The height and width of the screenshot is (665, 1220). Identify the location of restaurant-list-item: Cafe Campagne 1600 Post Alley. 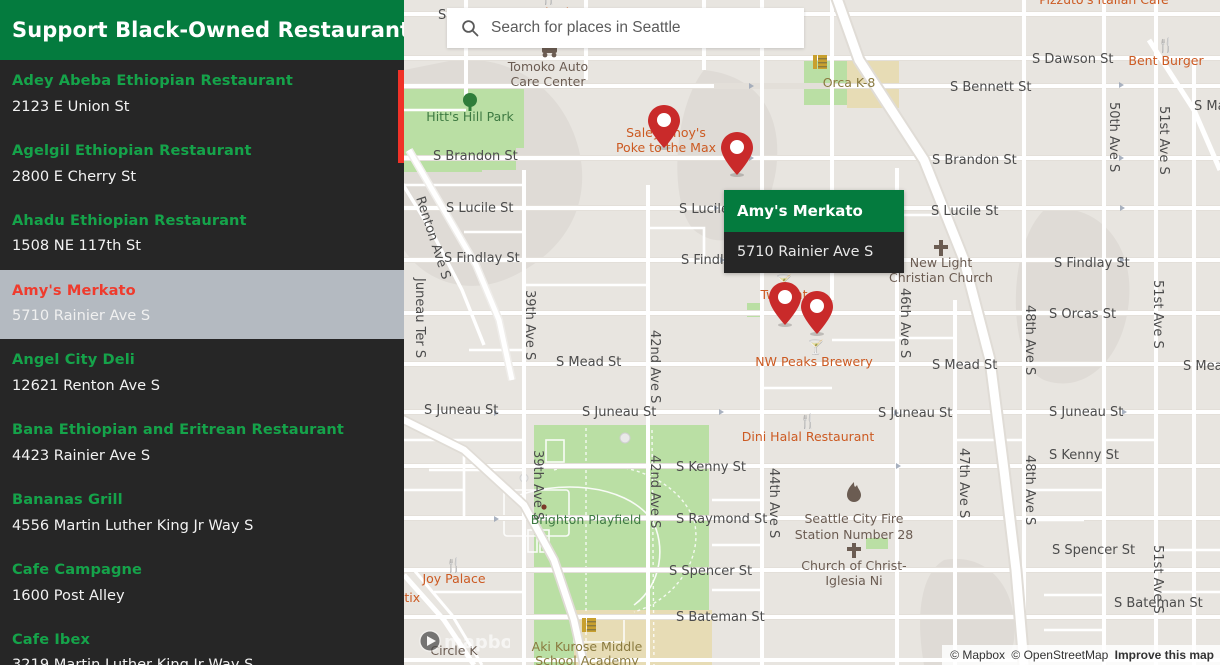
(202, 583).